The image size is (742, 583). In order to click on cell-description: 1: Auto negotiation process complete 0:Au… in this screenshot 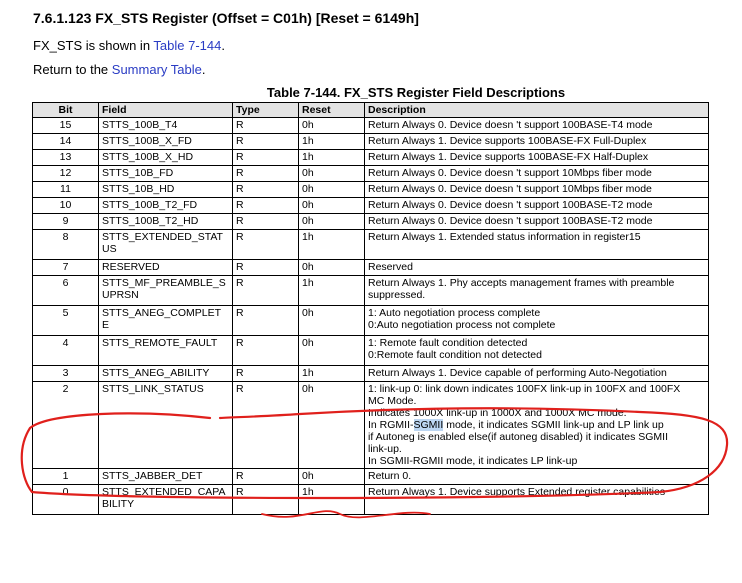, I will do `click(536, 320)`.